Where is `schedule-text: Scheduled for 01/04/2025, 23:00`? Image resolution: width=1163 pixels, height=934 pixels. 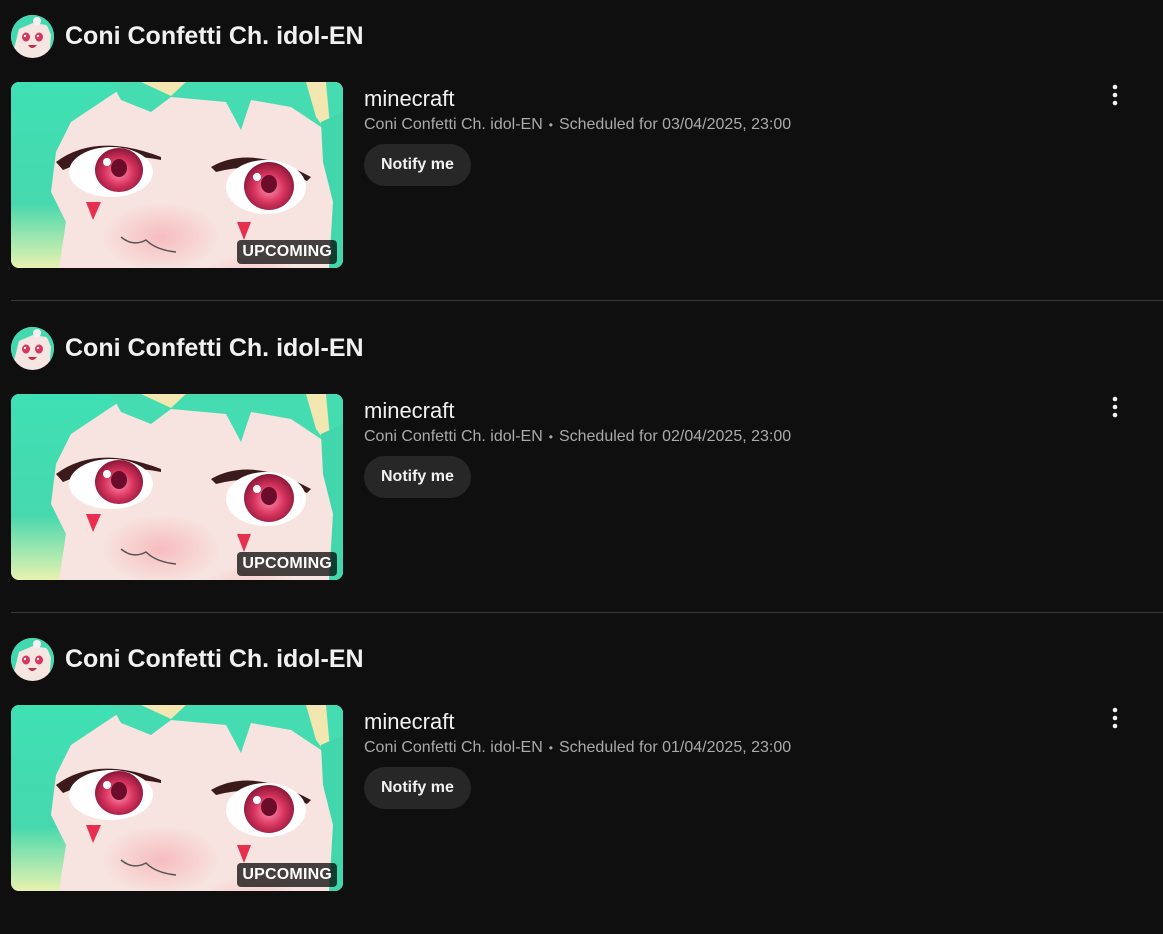
schedule-text: Scheduled for 01/04/2025, 23:00 is located at coordinates (675, 747).